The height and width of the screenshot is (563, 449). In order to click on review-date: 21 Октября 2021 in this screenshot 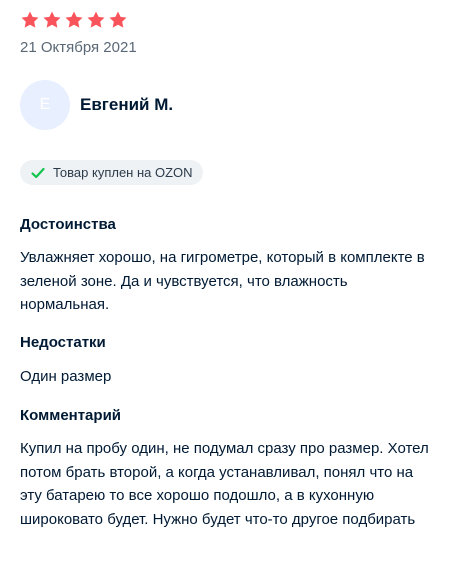, I will do `click(78, 47)`.